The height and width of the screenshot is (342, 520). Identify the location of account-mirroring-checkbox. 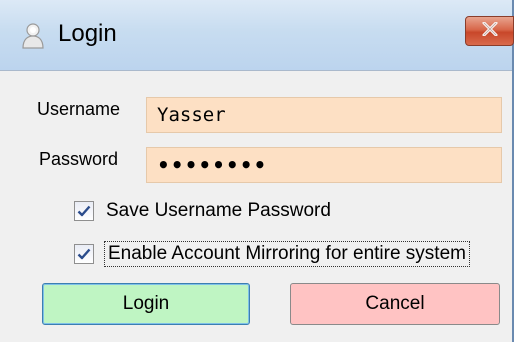
(84, 254).